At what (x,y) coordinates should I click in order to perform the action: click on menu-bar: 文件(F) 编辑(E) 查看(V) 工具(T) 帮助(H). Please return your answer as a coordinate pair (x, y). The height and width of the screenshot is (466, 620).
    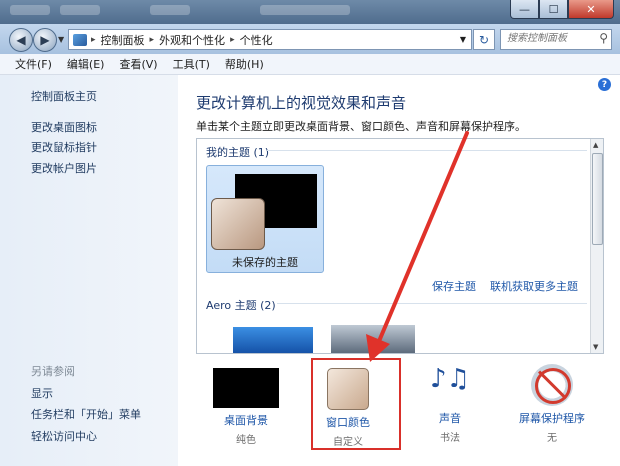
    Looking at the image, I should click on (310, 64).